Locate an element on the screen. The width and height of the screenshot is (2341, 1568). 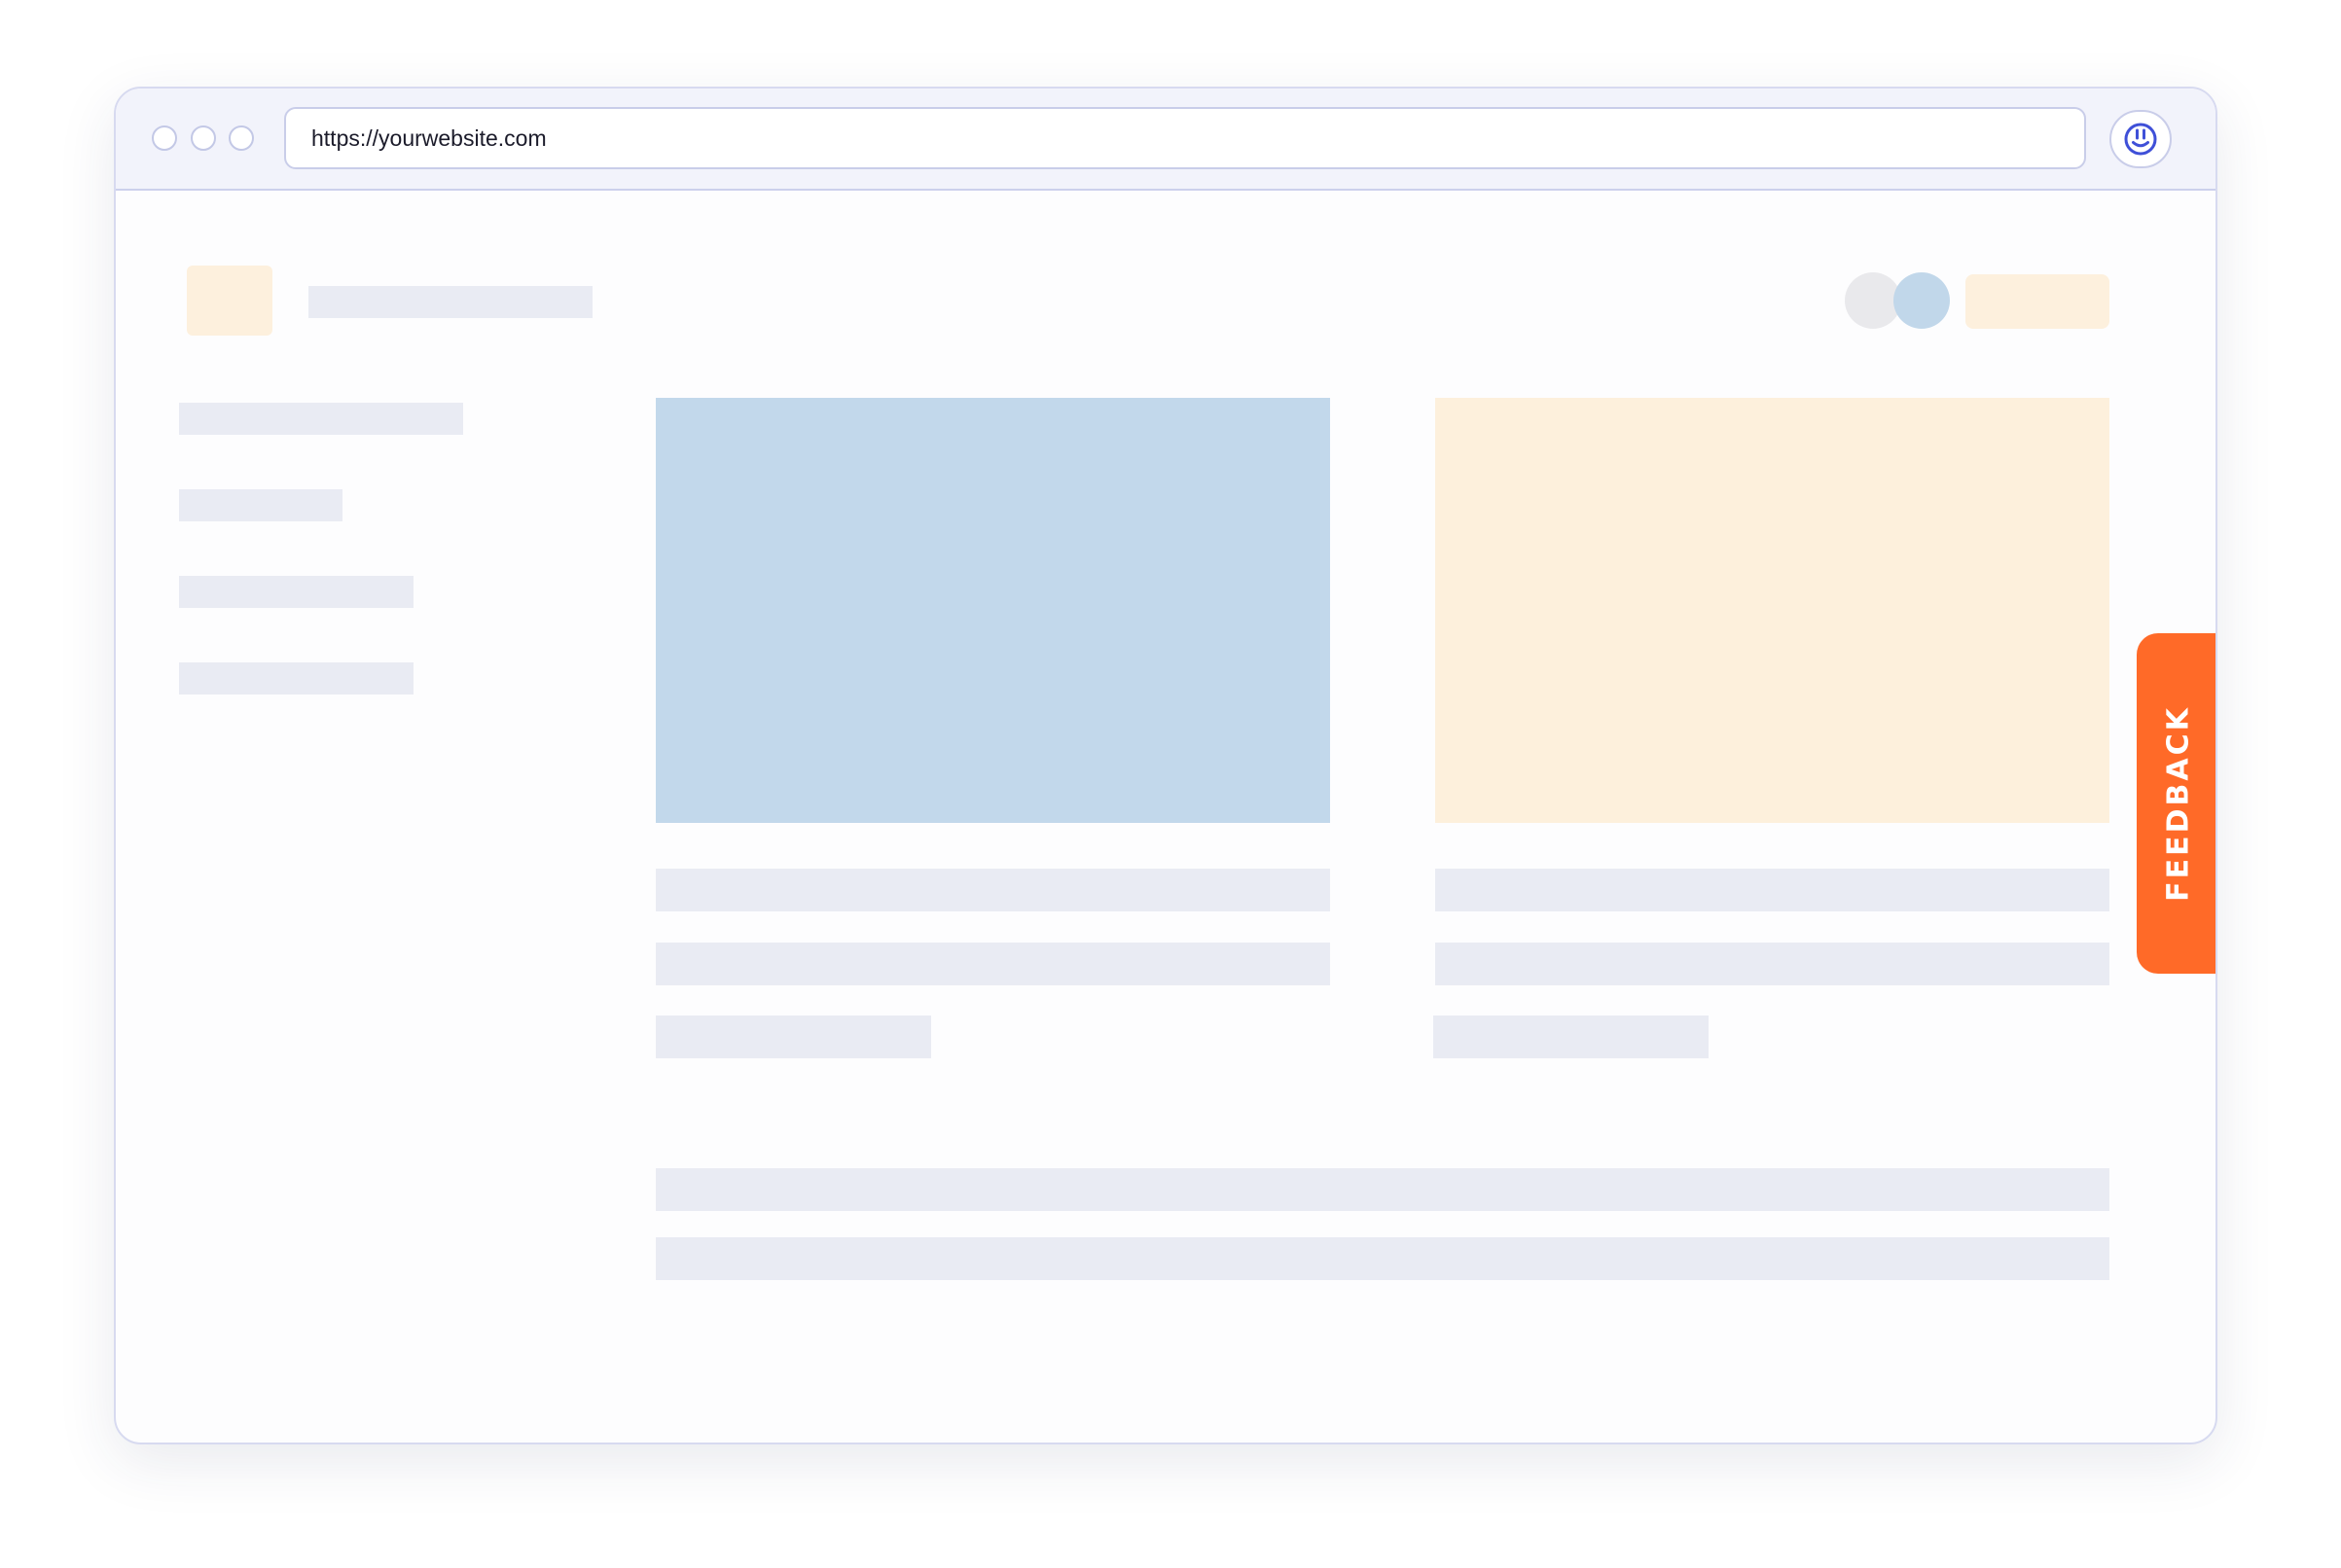
address-url: https://yourwebsite.com is located at coordinates (429, 138).